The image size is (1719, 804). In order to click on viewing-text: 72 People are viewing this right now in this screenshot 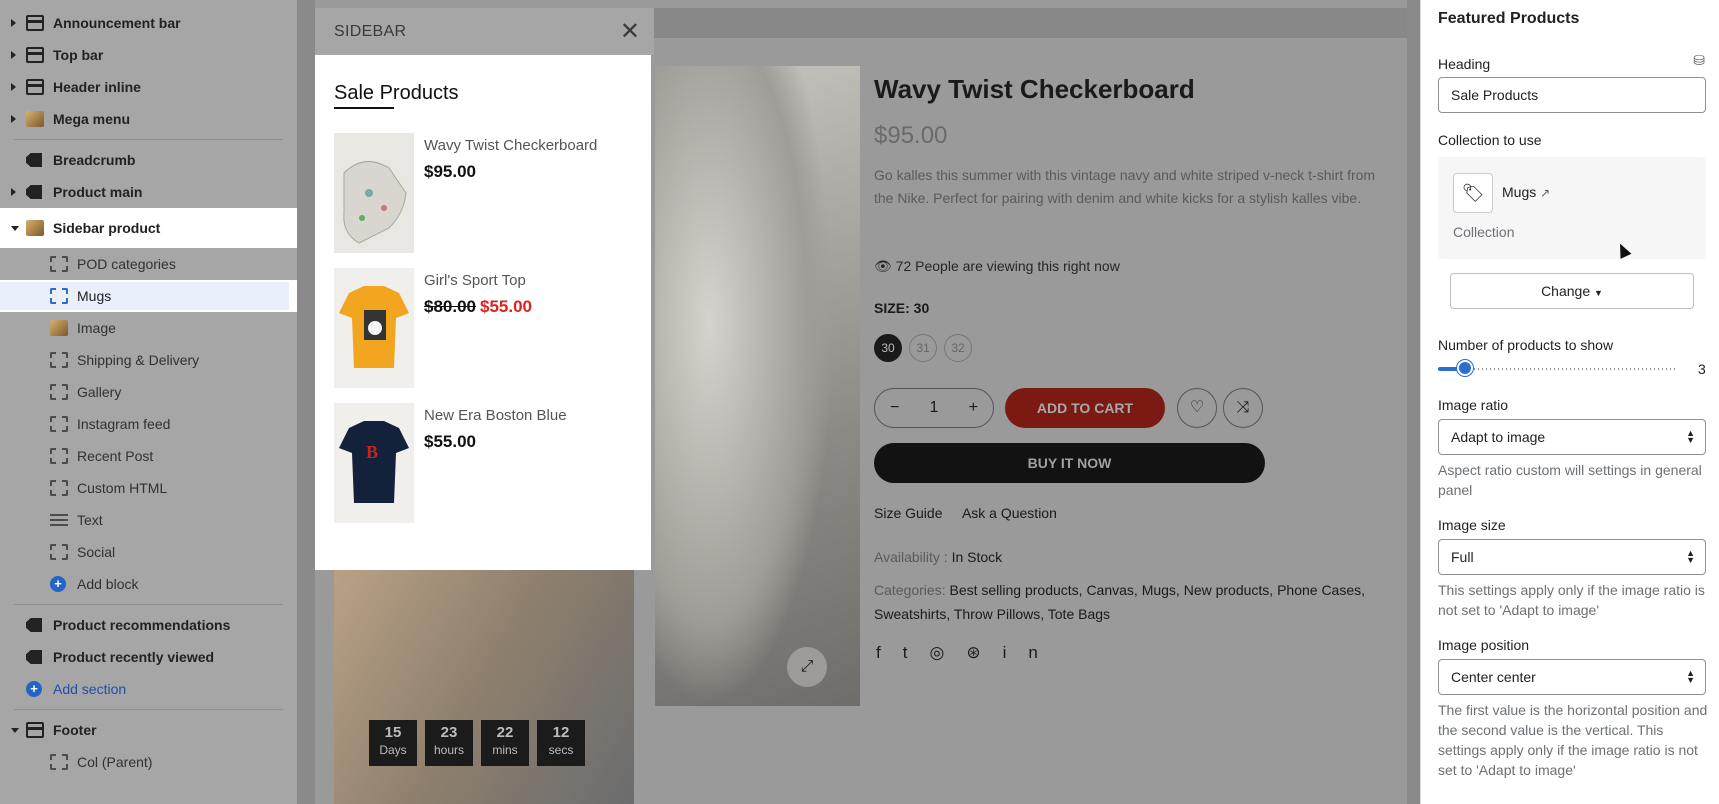, I will do `click(1007, 266)`.